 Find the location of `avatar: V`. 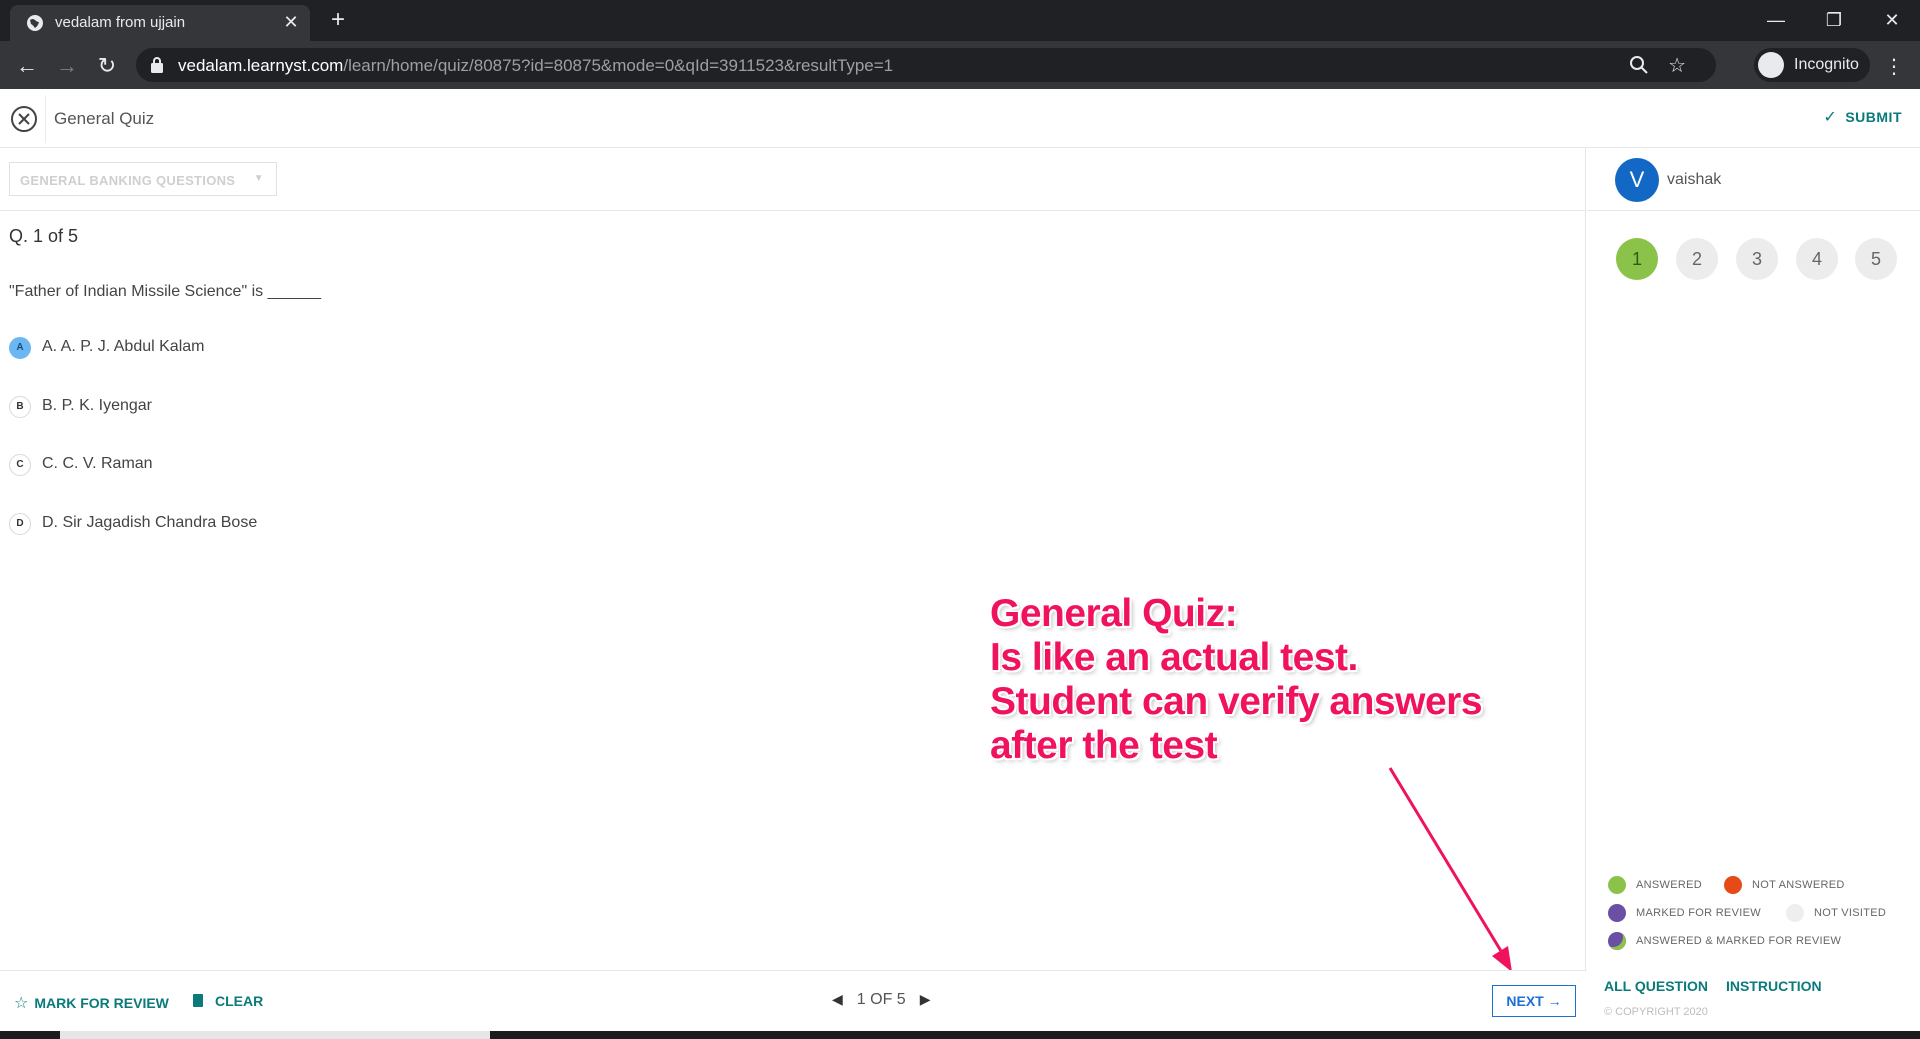

avatar: V is located at coordinates (1637, 180).